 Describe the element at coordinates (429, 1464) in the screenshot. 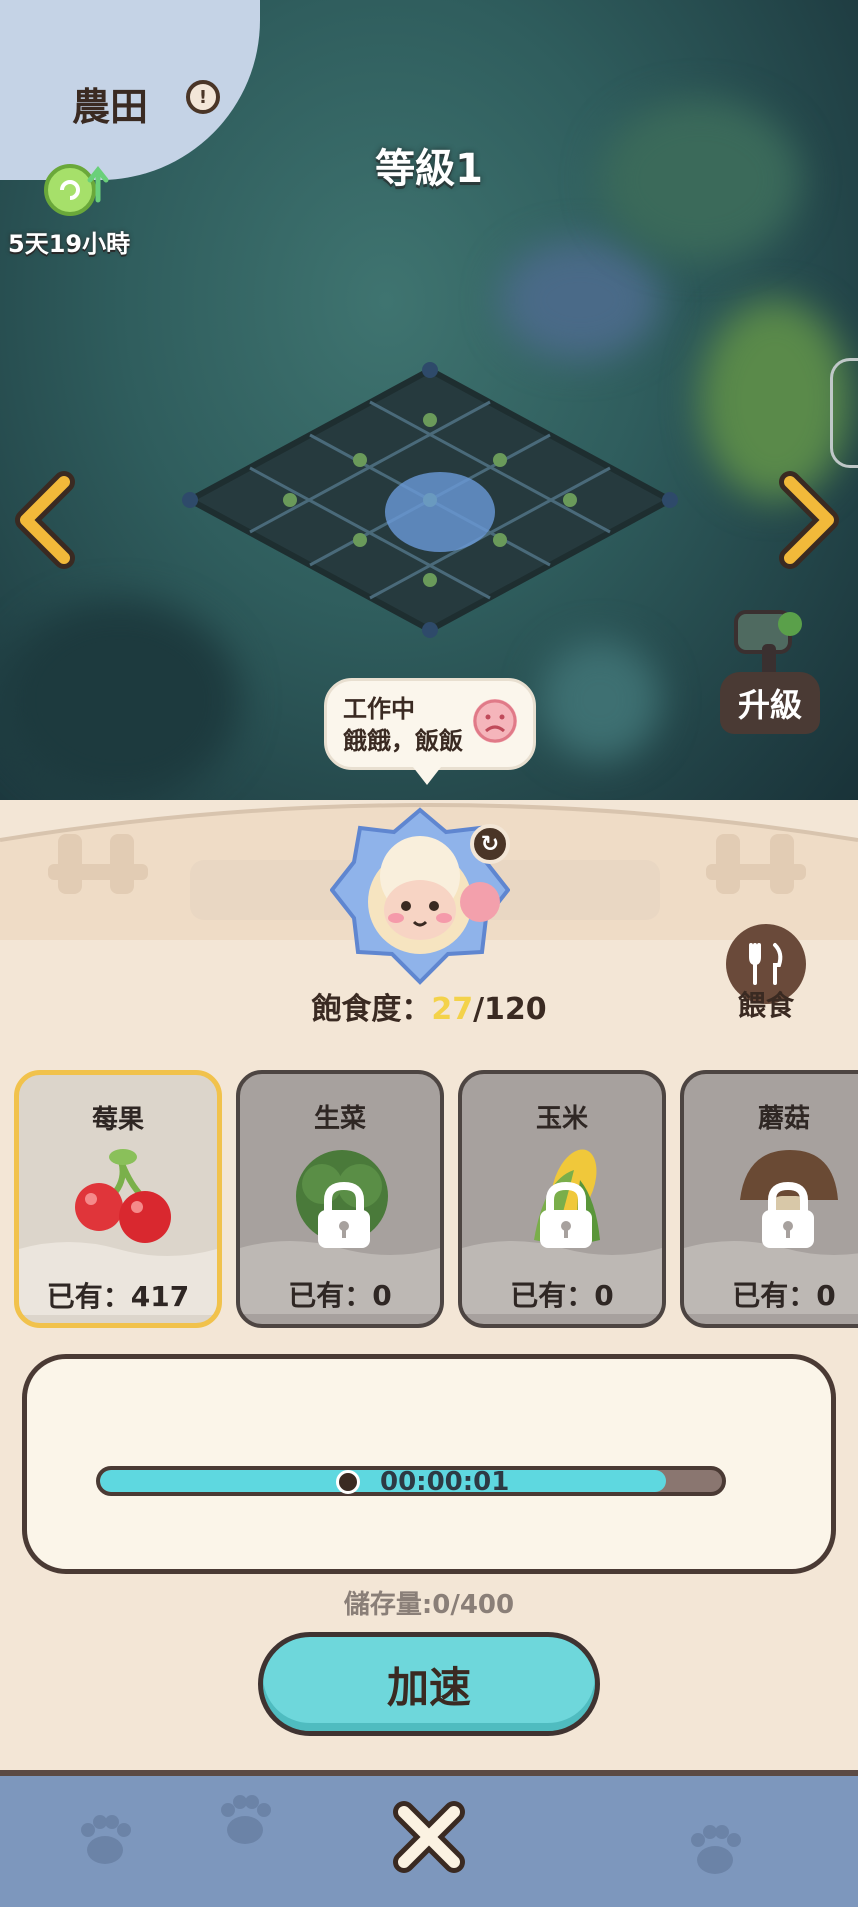

I see `production-box` at that location.